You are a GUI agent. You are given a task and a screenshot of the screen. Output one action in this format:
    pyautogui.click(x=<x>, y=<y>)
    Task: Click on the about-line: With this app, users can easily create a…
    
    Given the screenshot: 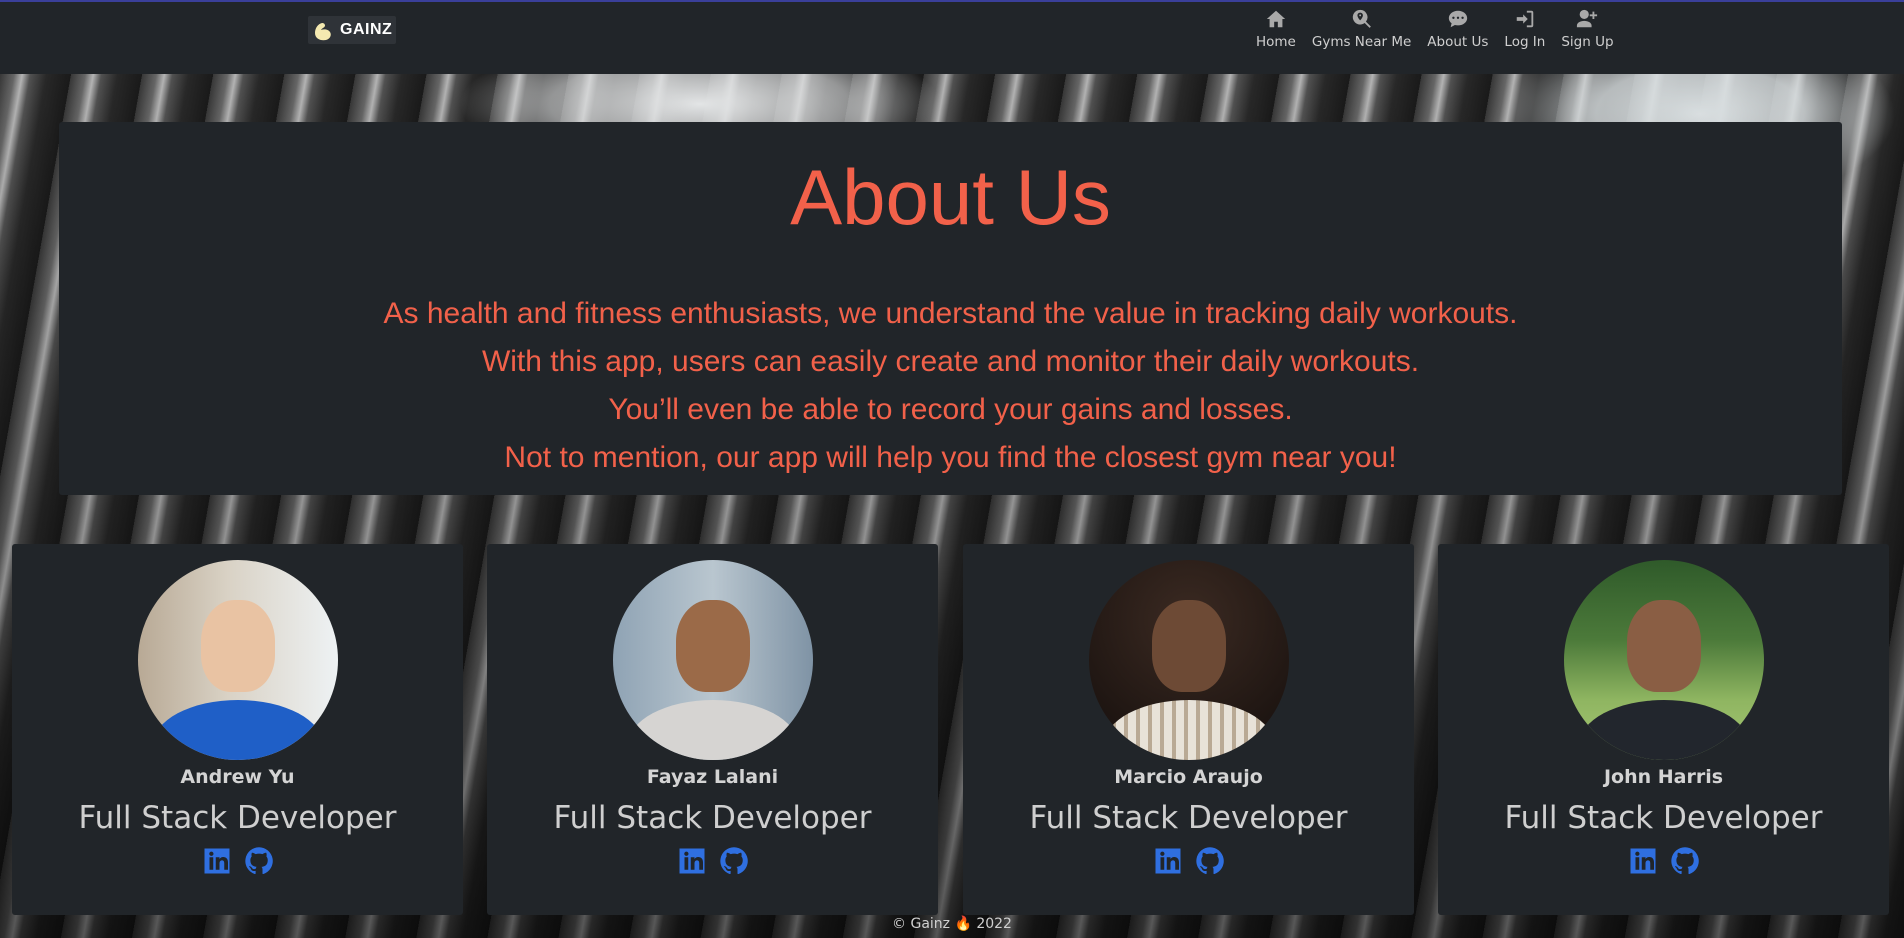 What is the action you would take?
    pyautogui.click(x=950, y=361)
    